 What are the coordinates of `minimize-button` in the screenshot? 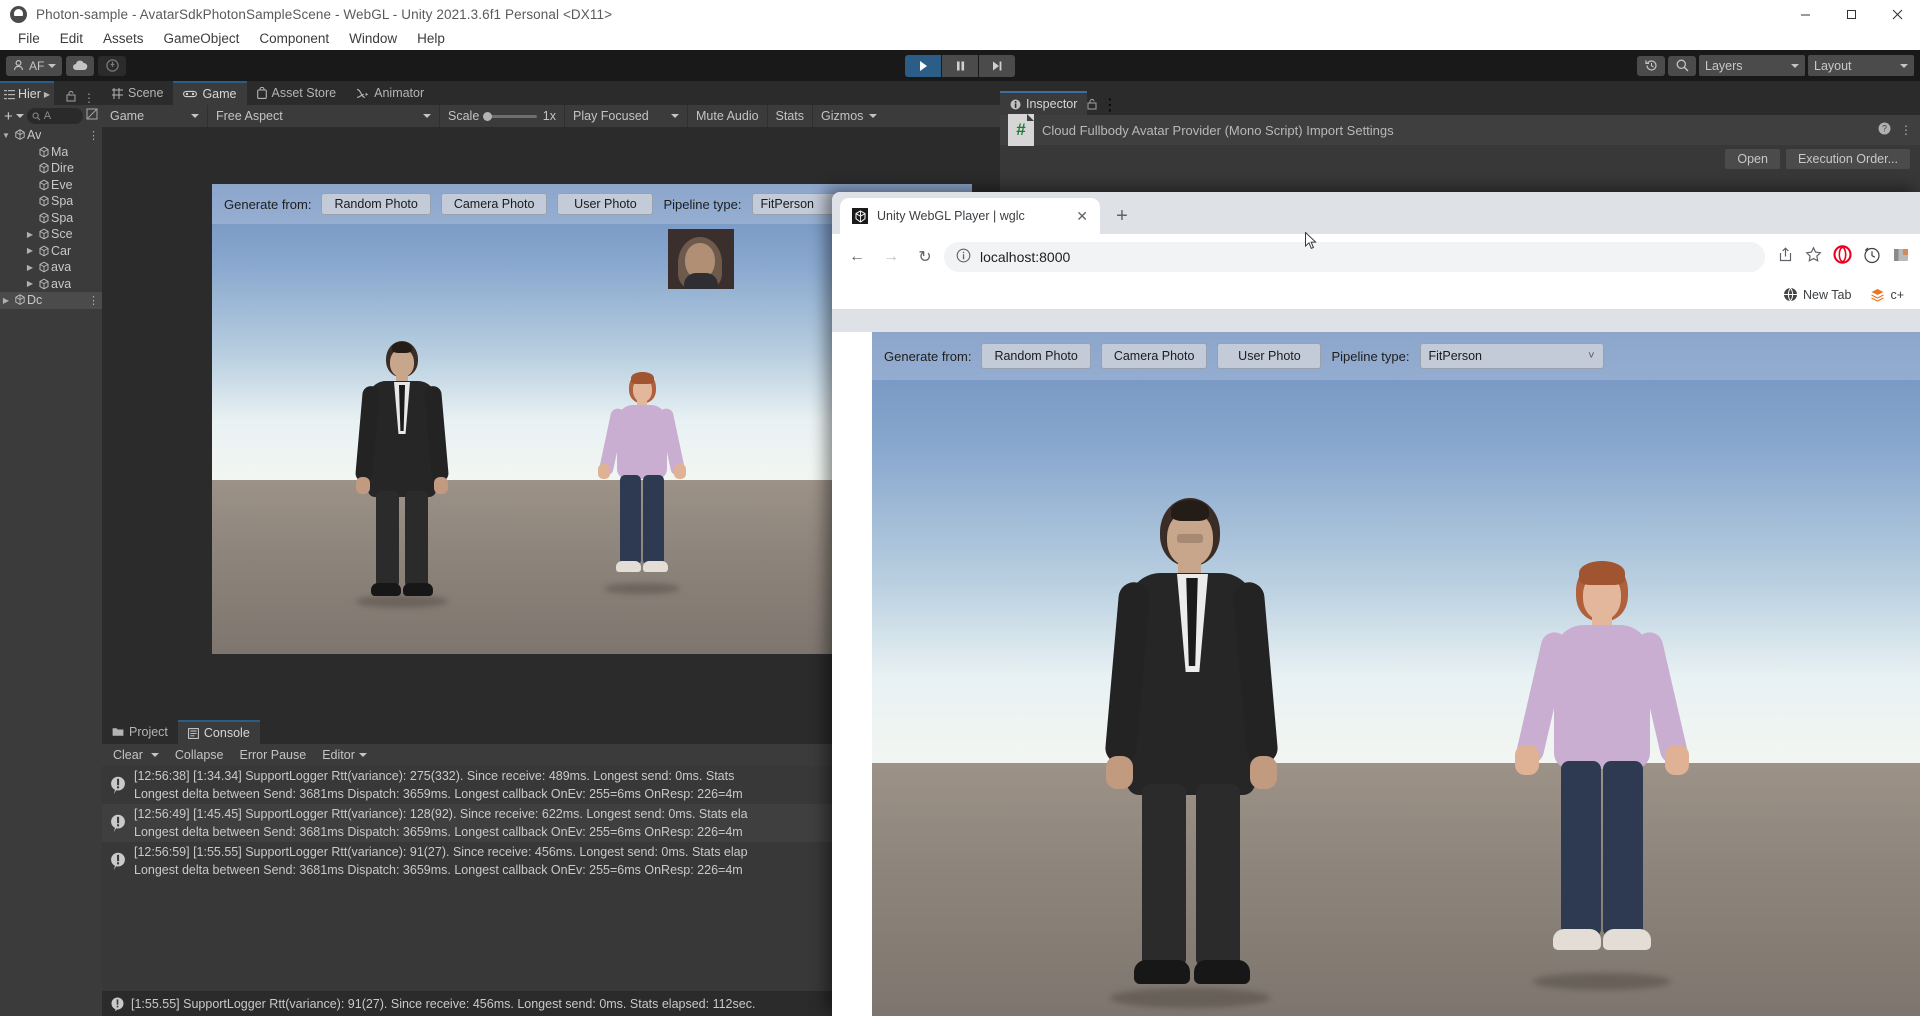 It's located at (1805, 14).